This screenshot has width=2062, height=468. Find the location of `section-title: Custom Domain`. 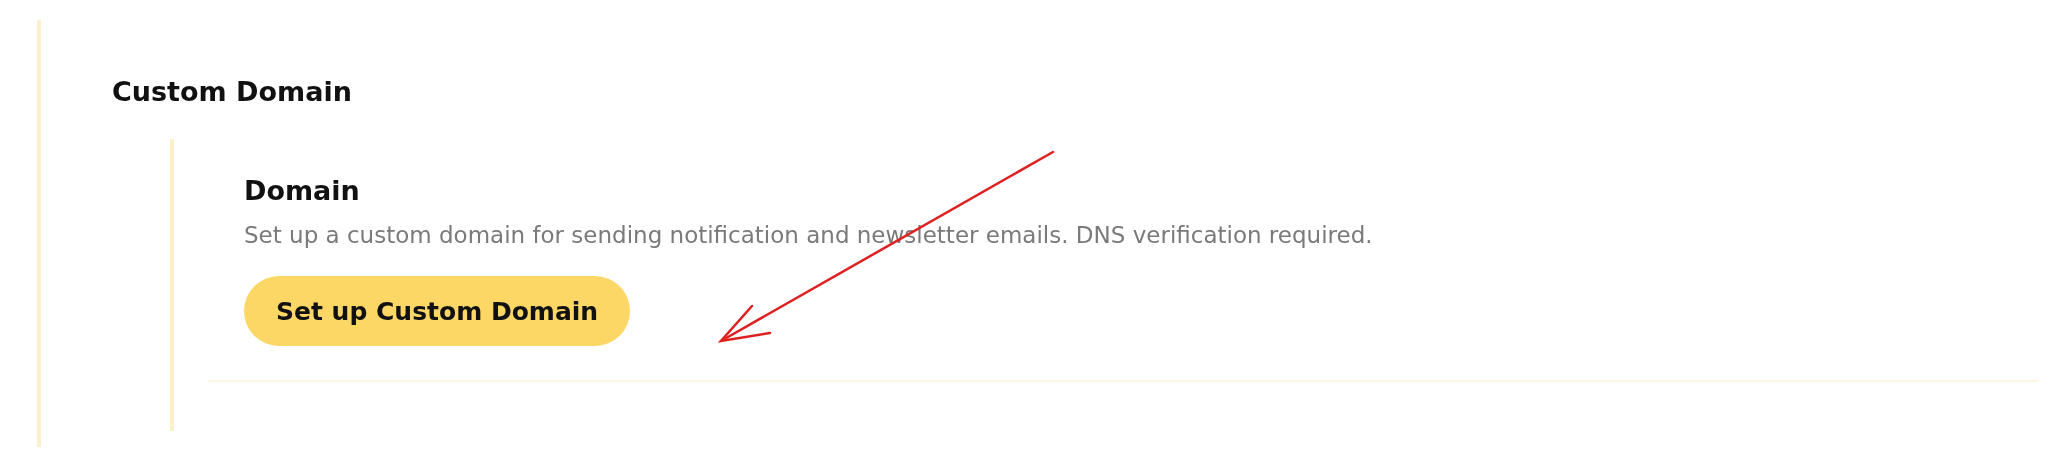

section-title: Custom Domain is located at coordinates (232, 92).